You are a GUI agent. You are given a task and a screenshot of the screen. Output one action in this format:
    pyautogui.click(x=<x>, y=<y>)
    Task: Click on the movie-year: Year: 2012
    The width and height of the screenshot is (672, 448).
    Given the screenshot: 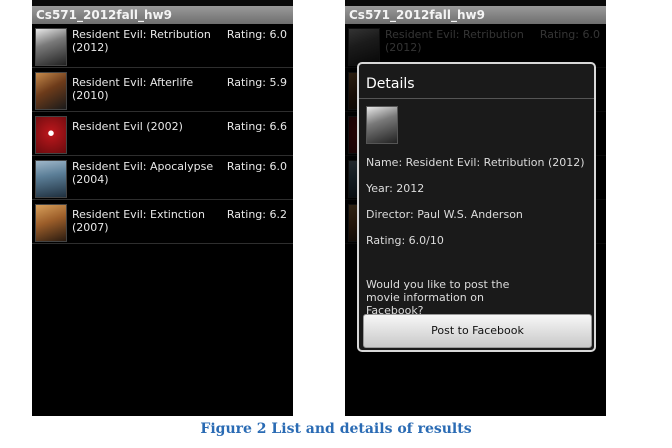 What is the action you would take?
    pyautogui.click(x=395, y=188)
    